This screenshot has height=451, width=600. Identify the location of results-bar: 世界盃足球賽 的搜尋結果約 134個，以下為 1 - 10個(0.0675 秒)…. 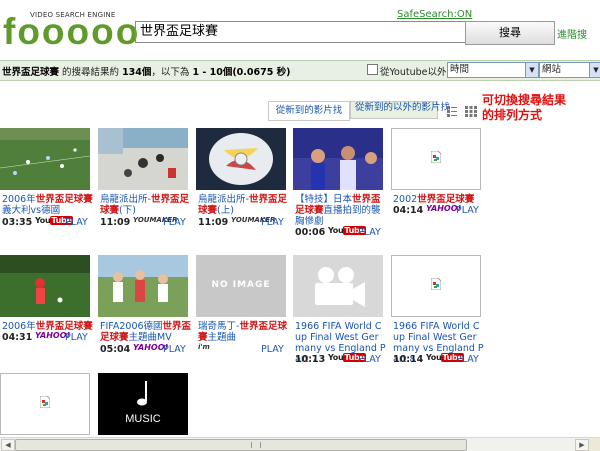
(300, 70).